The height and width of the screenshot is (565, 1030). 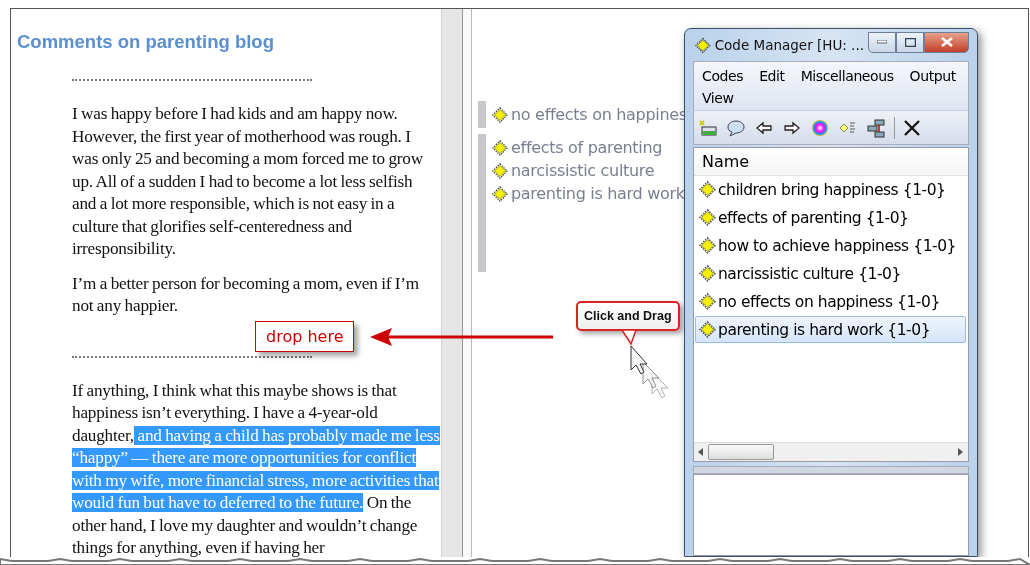 I want to click on document-title: Comments on parenting blog, so click(x=146, y=42).